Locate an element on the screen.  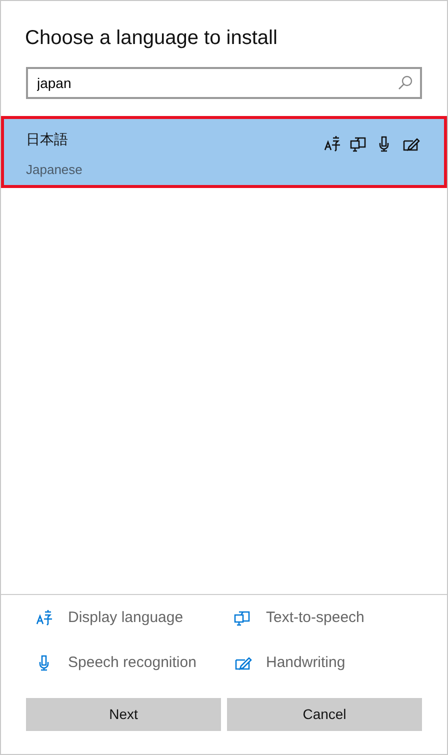
cancel-button: Cancel is located at coordinates (324, 714).